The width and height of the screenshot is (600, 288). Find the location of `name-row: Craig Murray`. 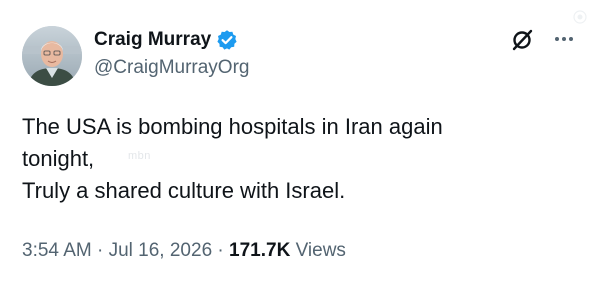

name-row: Craig Murray is located at coordinates (171, 40).